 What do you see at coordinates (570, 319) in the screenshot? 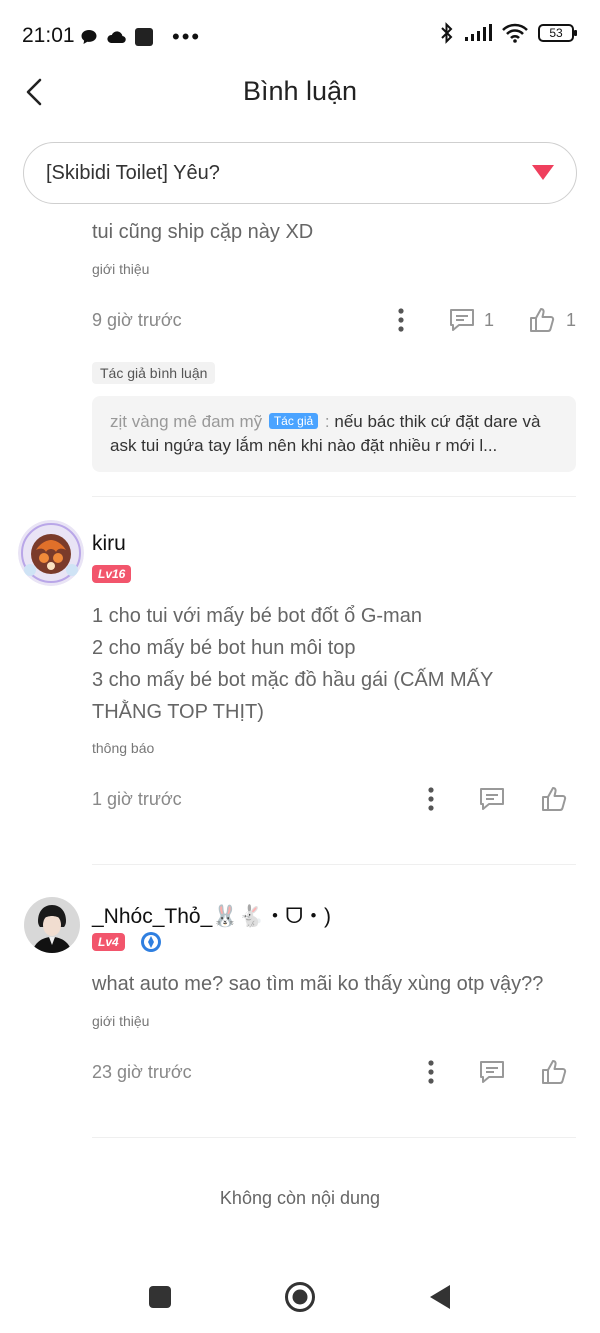
I see `like-count: 1` at bounding box center [570, 319].